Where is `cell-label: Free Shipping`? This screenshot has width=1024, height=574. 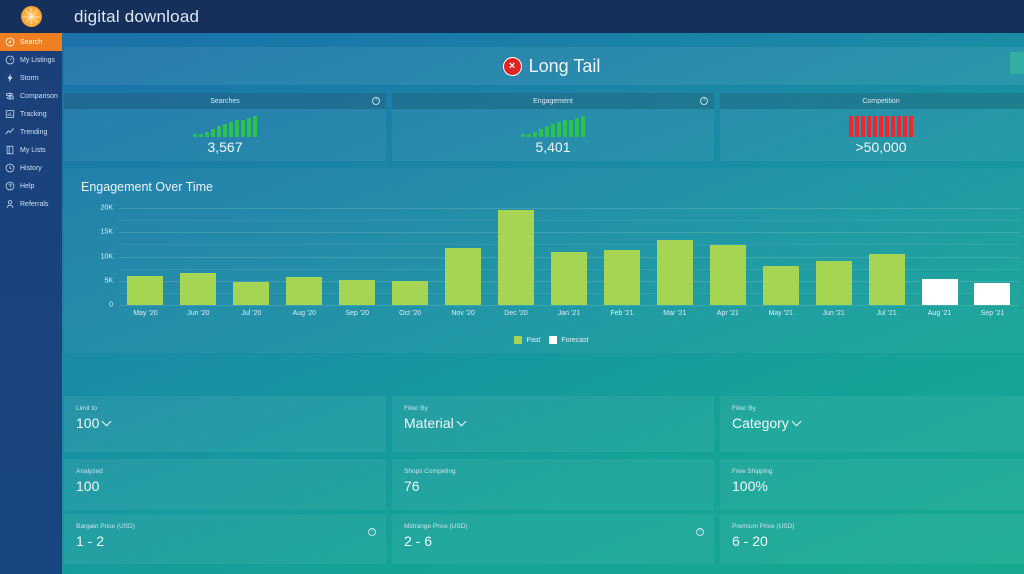 cell-label: Free Shipping is located at coordinates (752, 471).